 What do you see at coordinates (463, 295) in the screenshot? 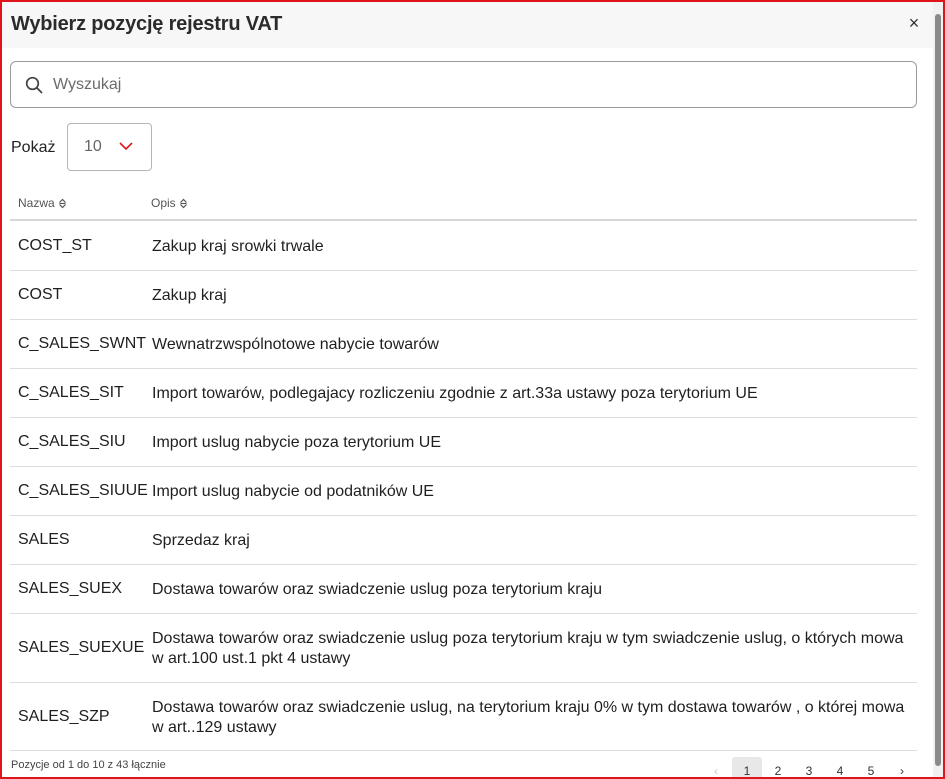
I see `table-row: COST Zakup kraj` at bounding box center [463, 295].